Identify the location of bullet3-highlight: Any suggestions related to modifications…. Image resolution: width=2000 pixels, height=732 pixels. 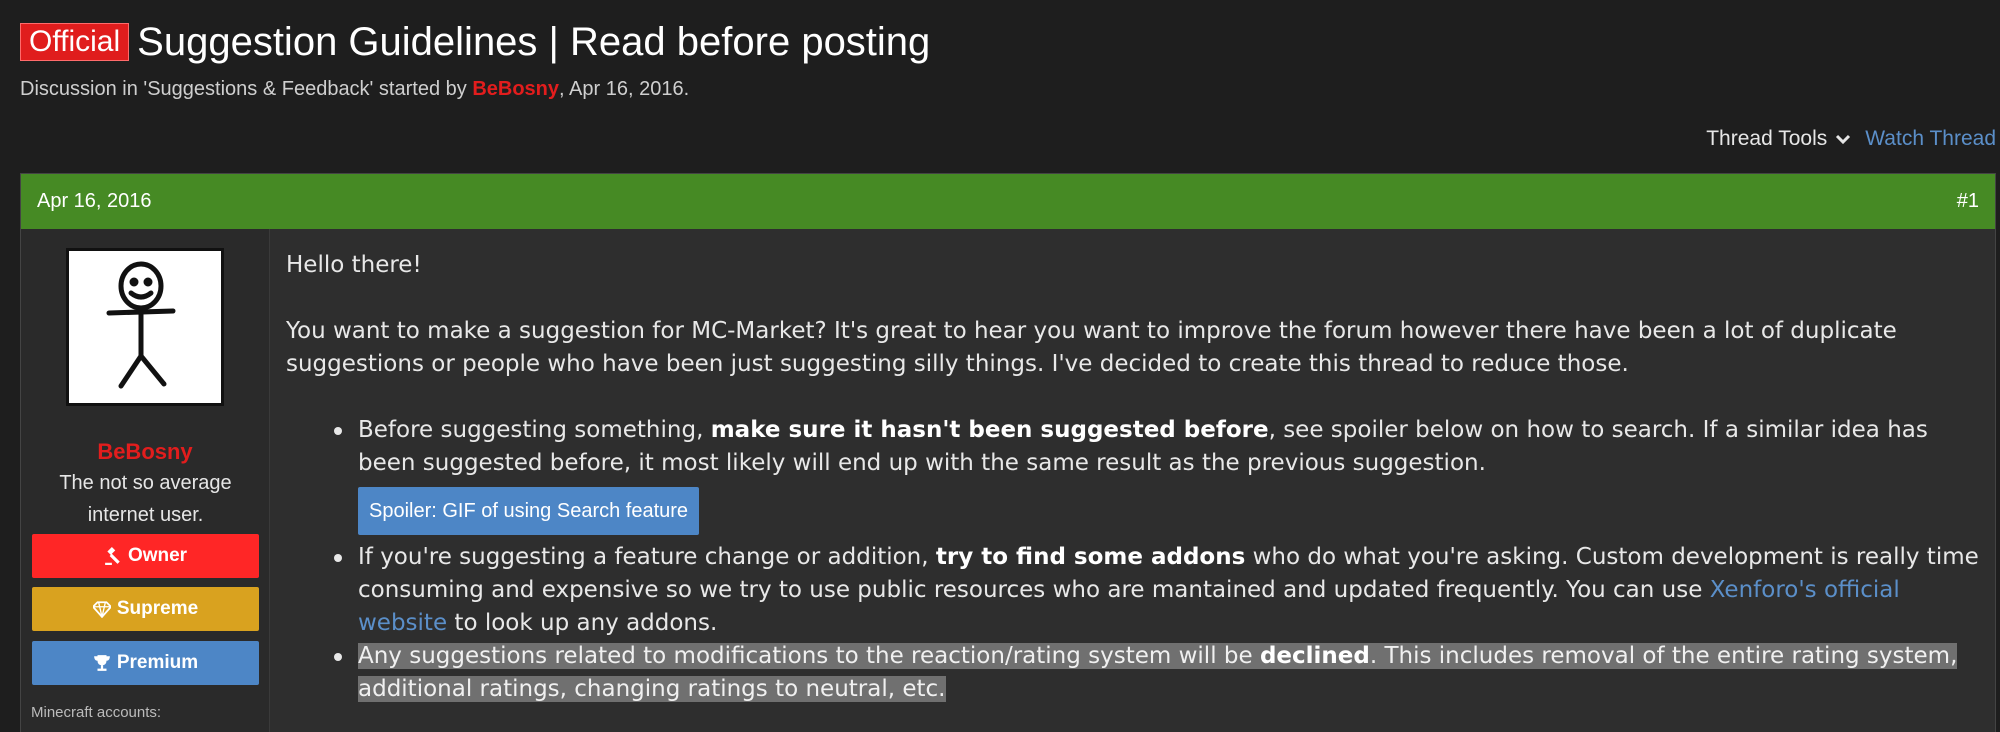
(1158, 672).